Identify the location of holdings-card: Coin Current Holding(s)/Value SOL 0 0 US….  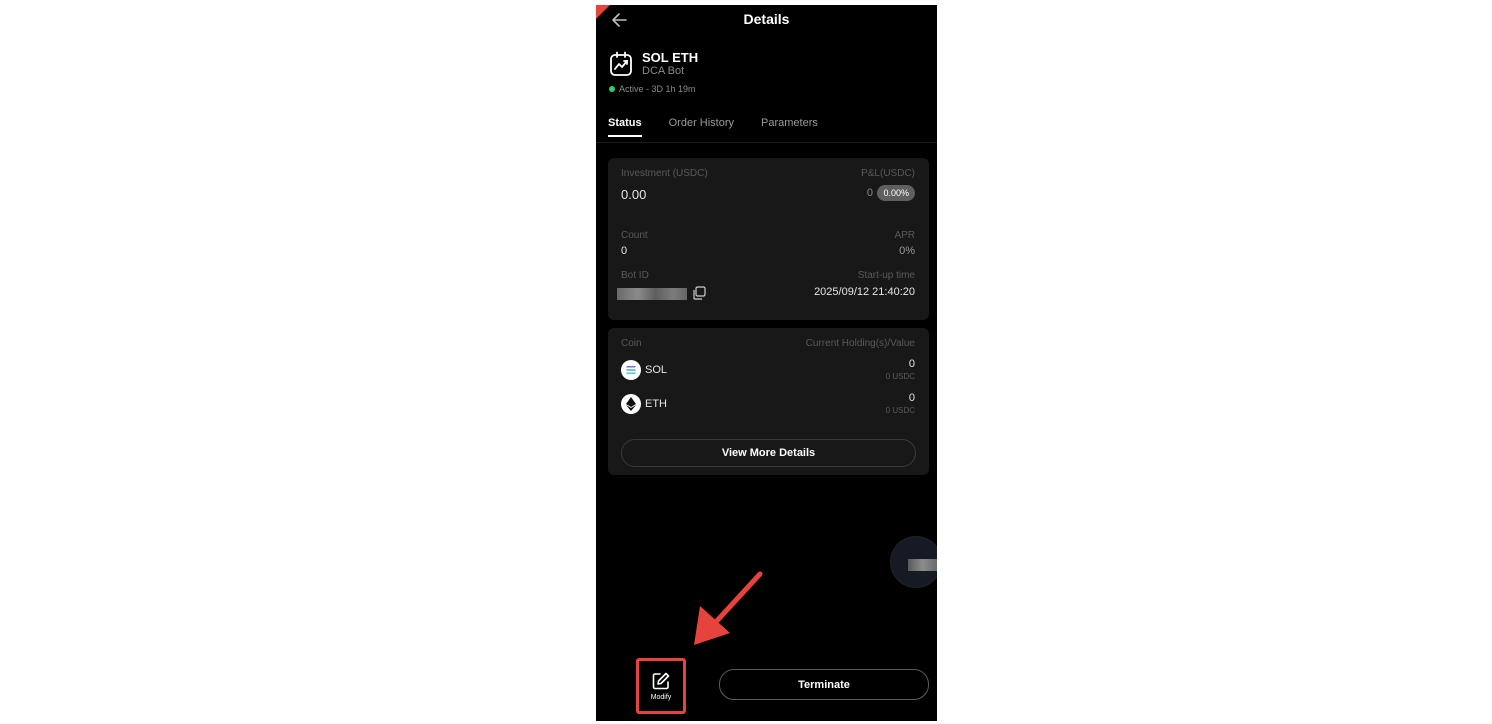
(768, 401).